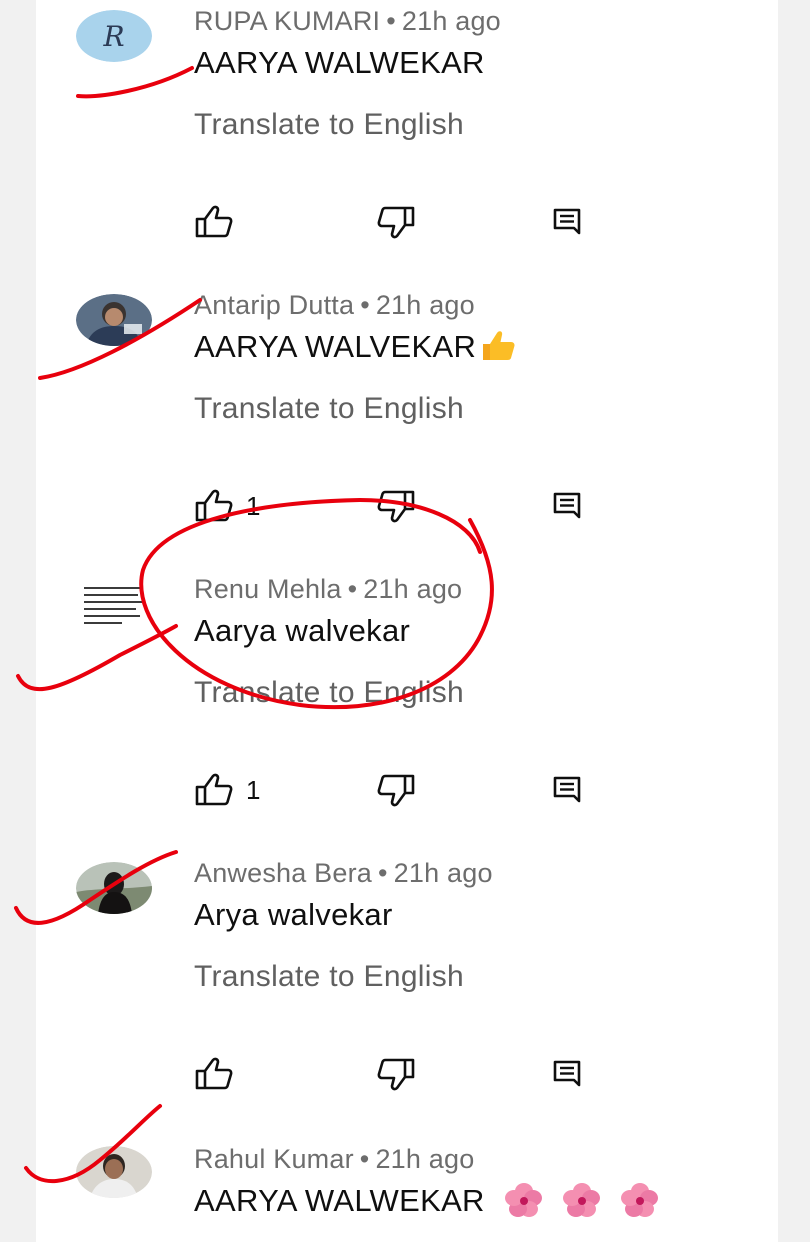 This screenshot has height=1242, width=810. I want to click on comment-meta: Rahul Kumar • 21h ago, so click(334, 1159).